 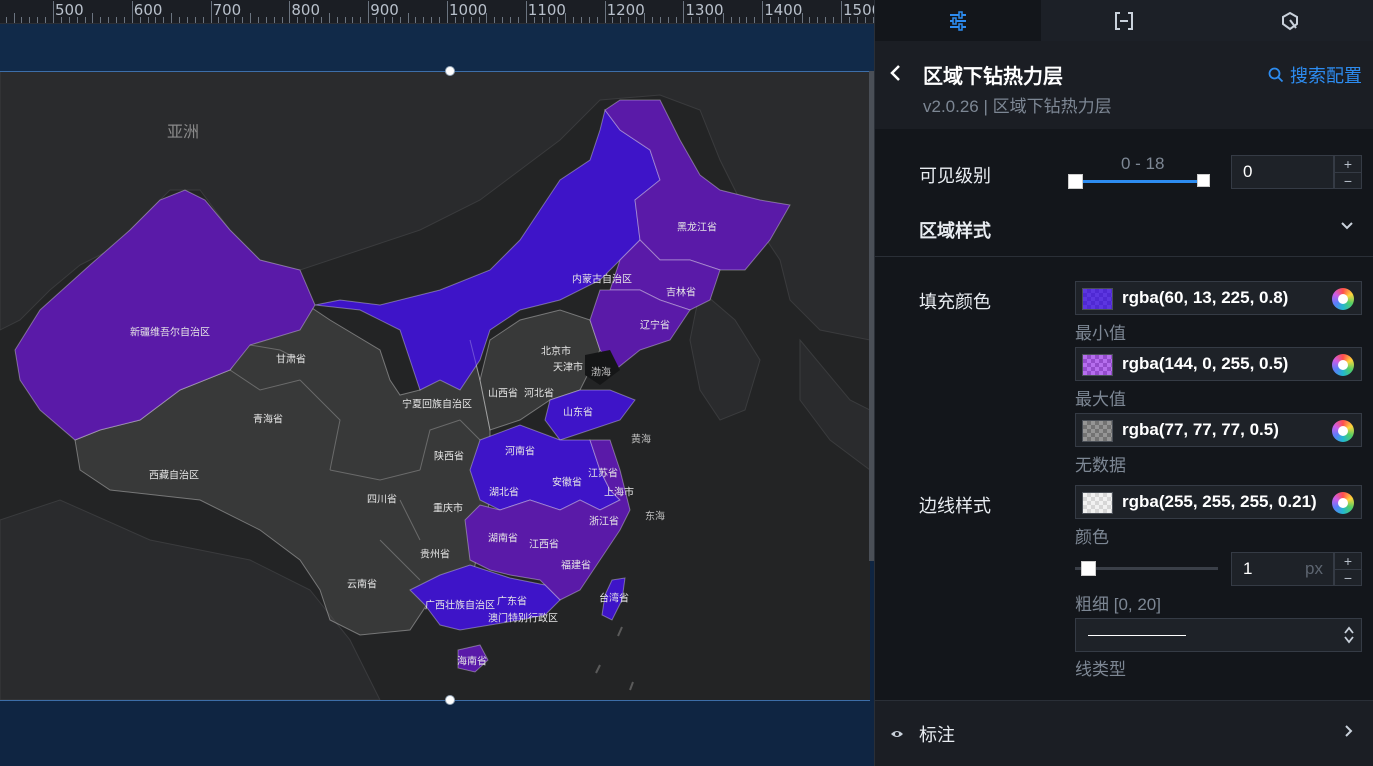 What do you see at coordinates (568, 366) in the screenshot?
I see `province-label: 天津市` at bounding box center [568, 366].